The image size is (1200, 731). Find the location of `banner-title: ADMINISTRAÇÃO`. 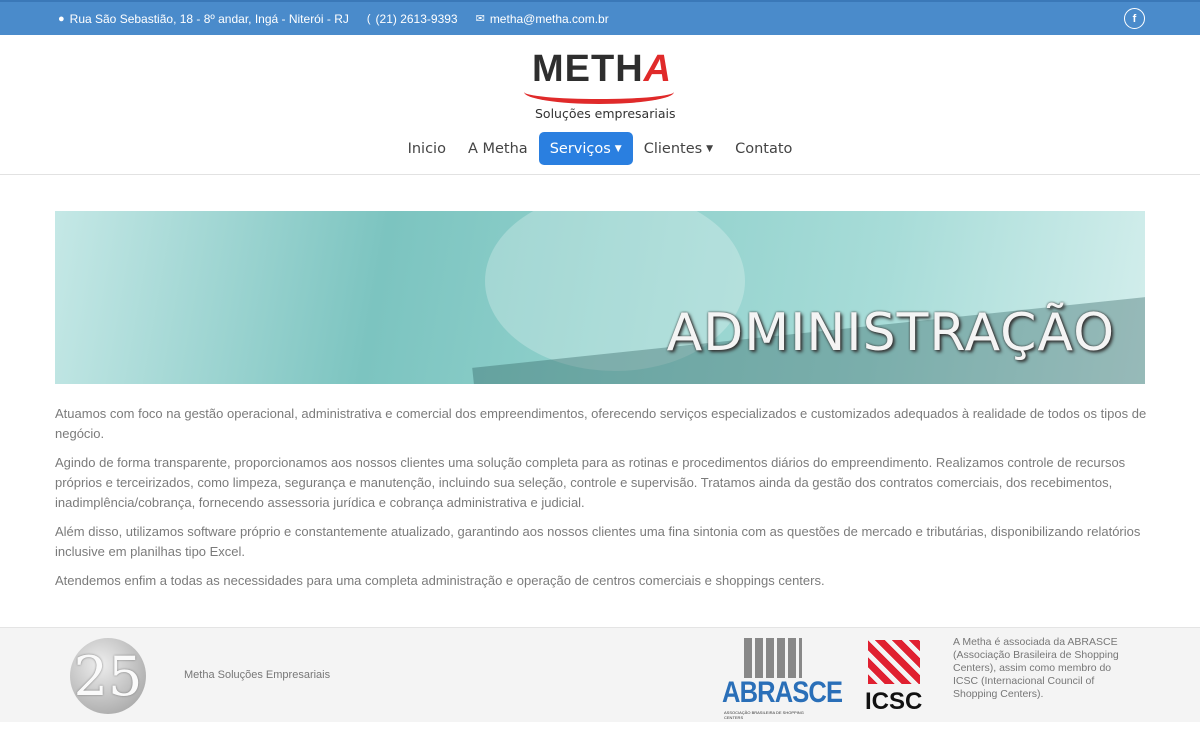

banner-title: ADMINISTRAÇÃO is located at coordinates (890, 333).